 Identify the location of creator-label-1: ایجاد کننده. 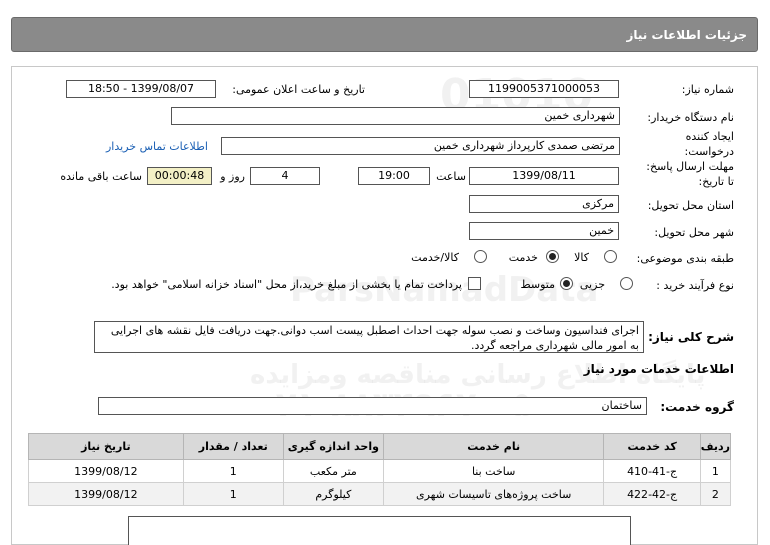
(709, 136).